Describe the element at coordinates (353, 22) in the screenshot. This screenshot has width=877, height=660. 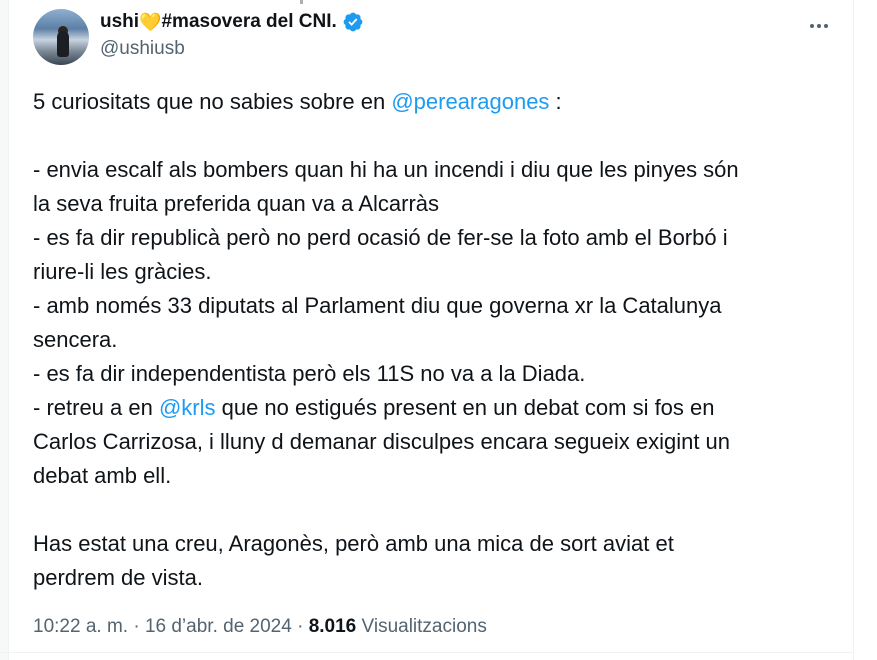
I see `verified-badge-icon` at that location.